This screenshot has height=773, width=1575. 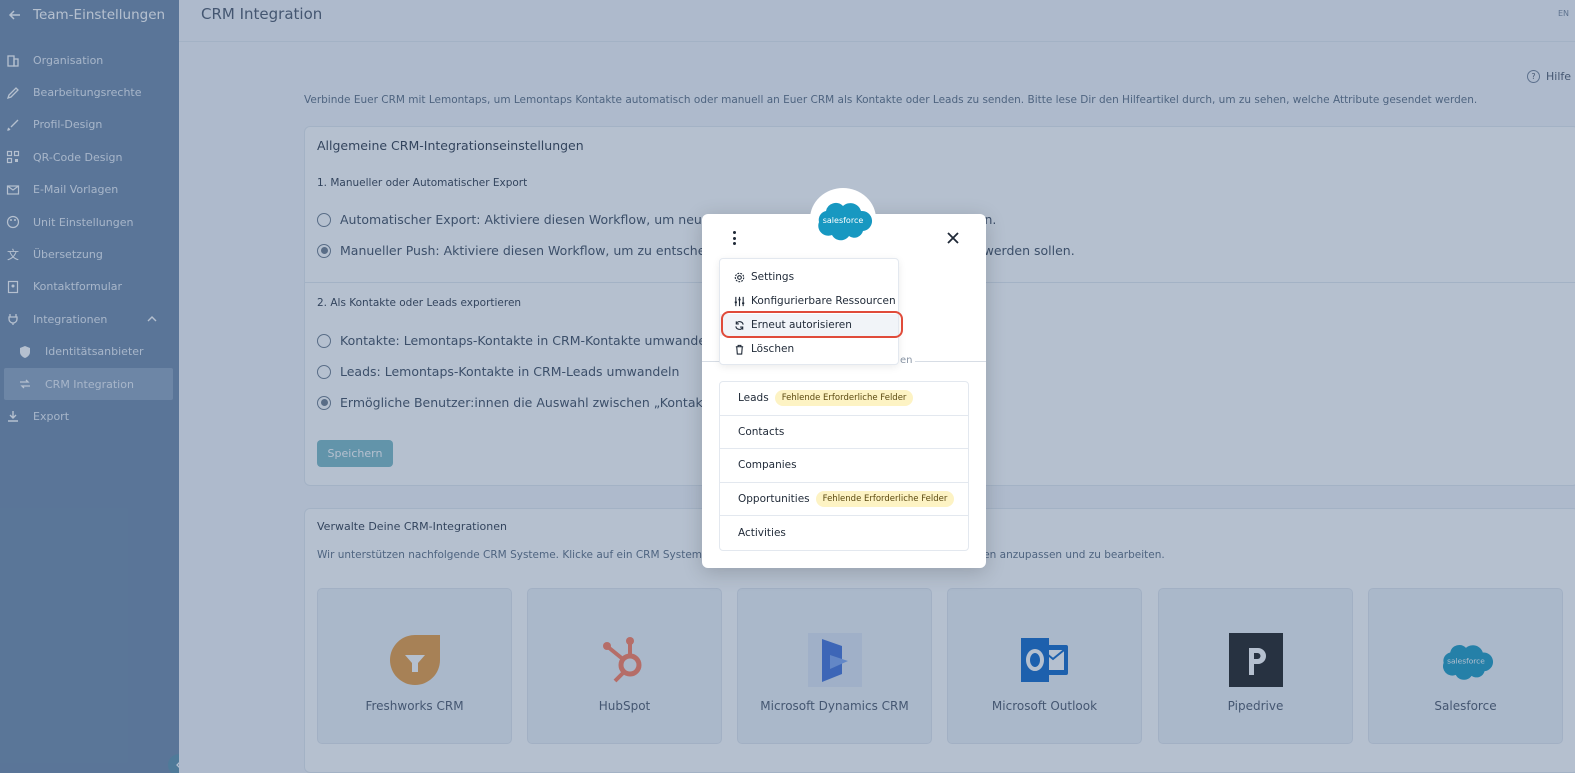 I want to click on menu-item-konfigurierbare-ressourcen: Konfigurierbare Ressourcen, so click(x=809, y=301).